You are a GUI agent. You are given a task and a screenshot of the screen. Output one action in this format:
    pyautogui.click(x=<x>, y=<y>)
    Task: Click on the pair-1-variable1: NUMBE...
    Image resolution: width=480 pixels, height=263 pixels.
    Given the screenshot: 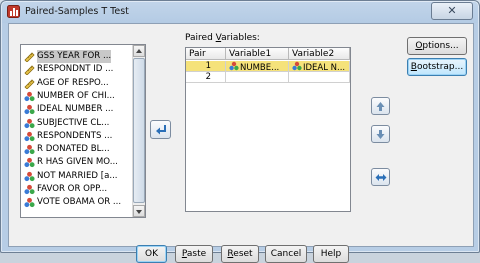 What is the action you would take?
    pyautogui.click(x=257, y=66)
    